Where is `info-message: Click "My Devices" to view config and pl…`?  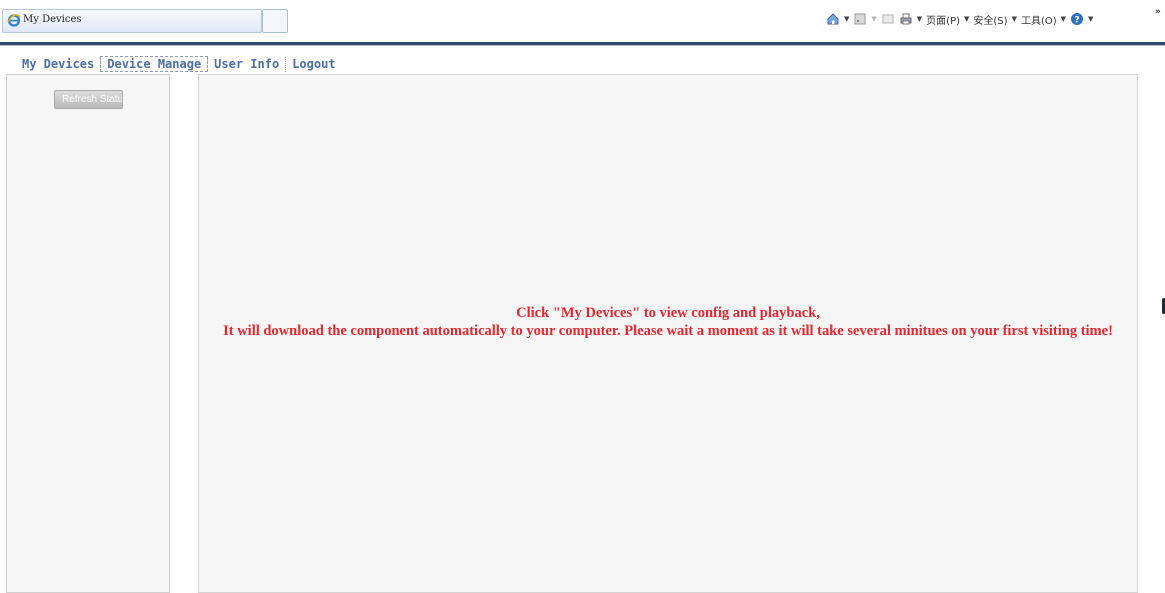 info-message: Click "My Devices" to view config and pl… is located at coordinates (668, 322).